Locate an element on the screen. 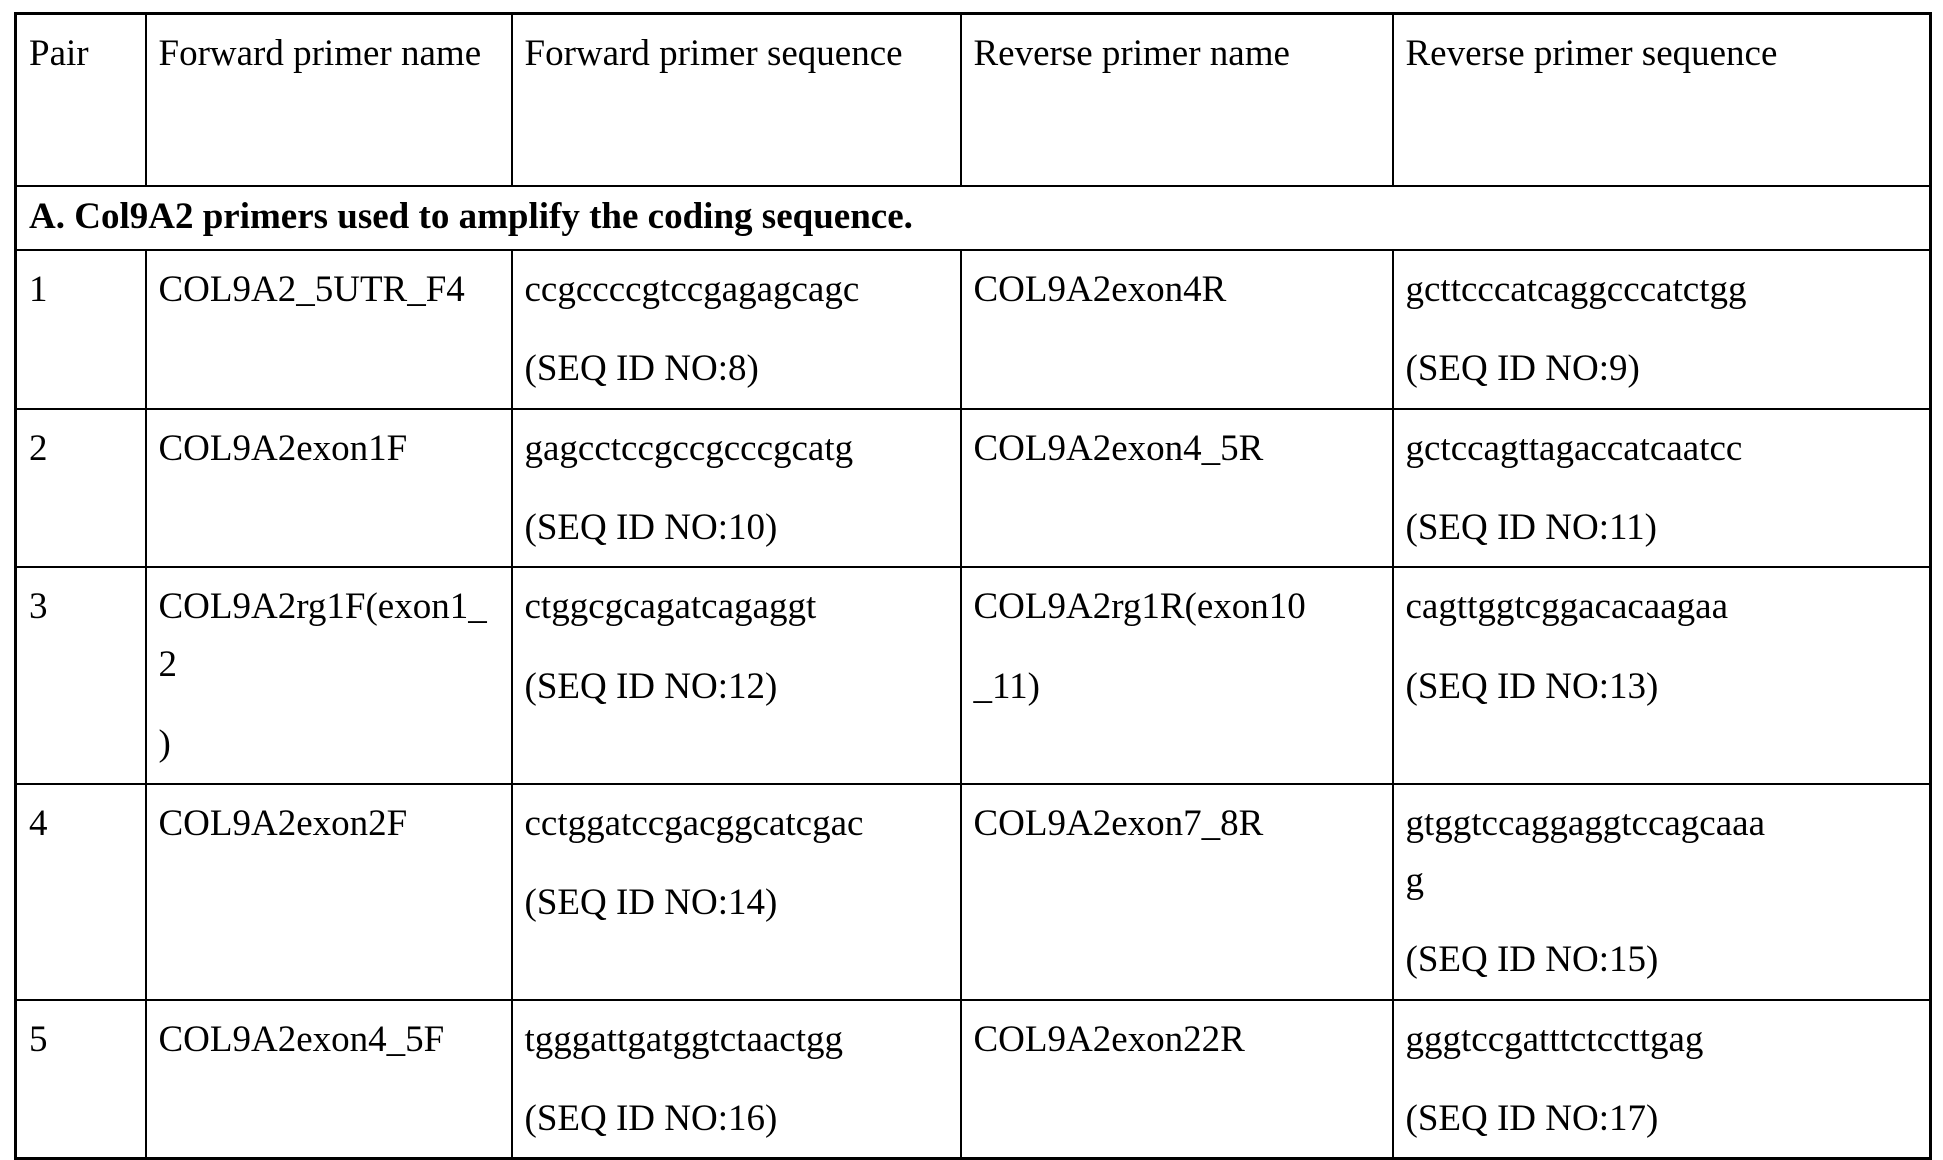  reverse-name-line-1: COL9A2exon7_8R is located at coordinates (1118, 823).